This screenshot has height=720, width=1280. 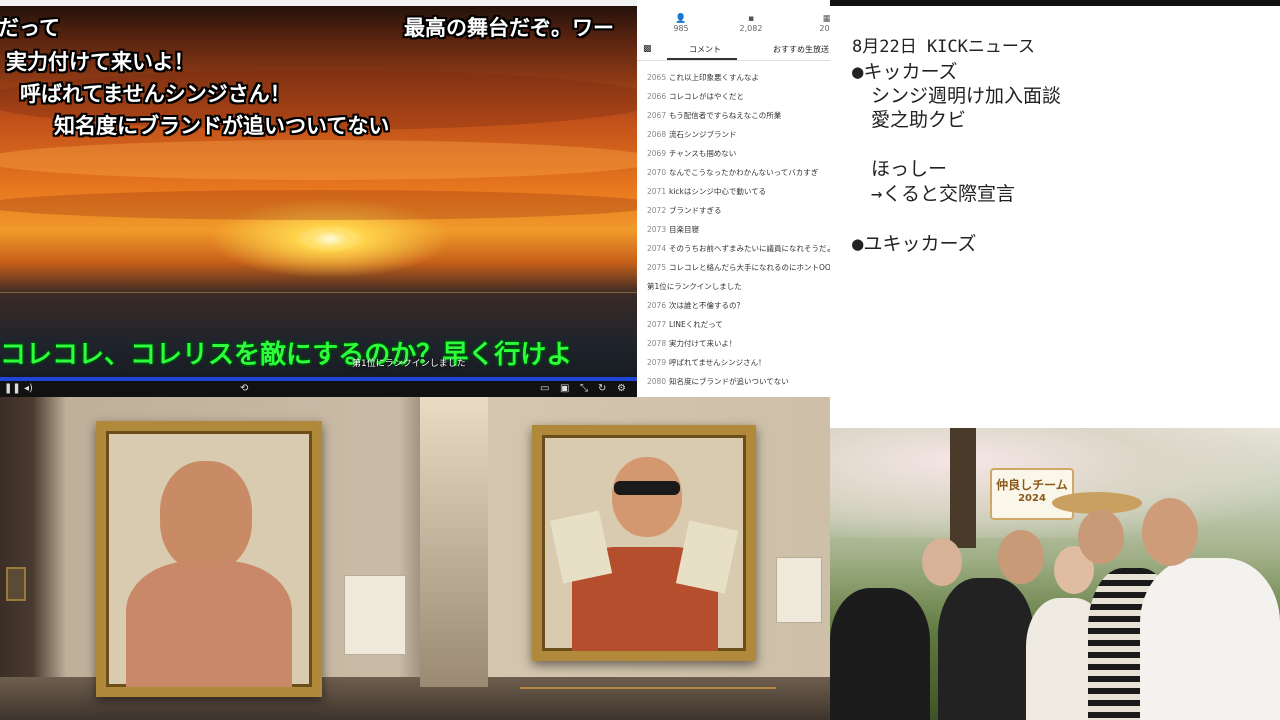 What do you see at coordinates (738, 270) in the screenshot?
I see `chat-row: 2075 コレコレと絡んだら大手になれるのにホントOOだ` at bounding box center [738, 270].